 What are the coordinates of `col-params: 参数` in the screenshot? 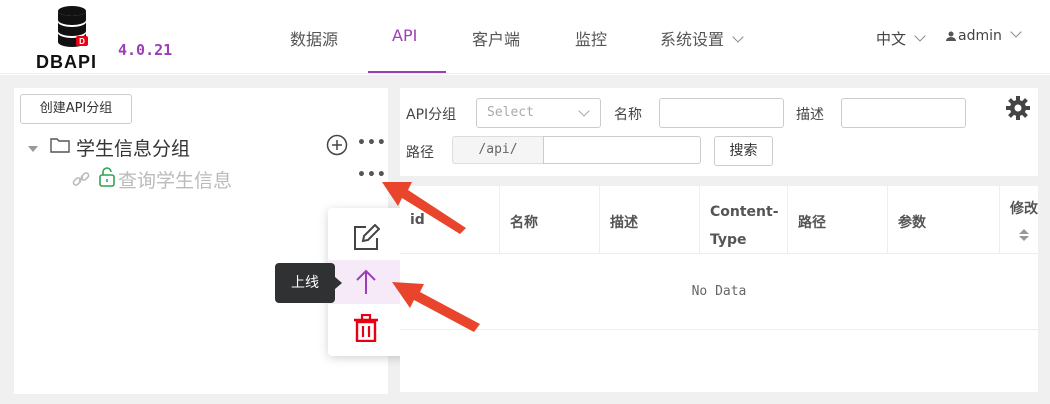 It's located at (944, 220).